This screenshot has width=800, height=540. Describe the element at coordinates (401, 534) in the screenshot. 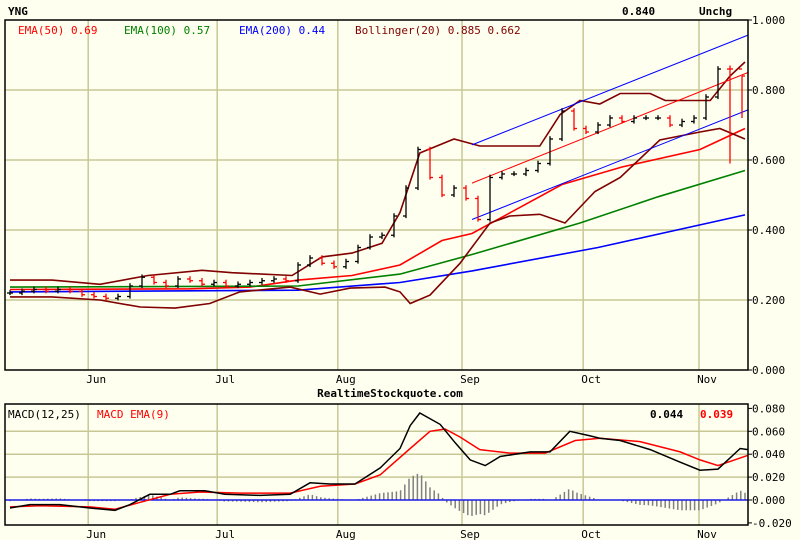

I see `macd-x-axis: Jun Jul Aug Sep Oct Nov` at that location.